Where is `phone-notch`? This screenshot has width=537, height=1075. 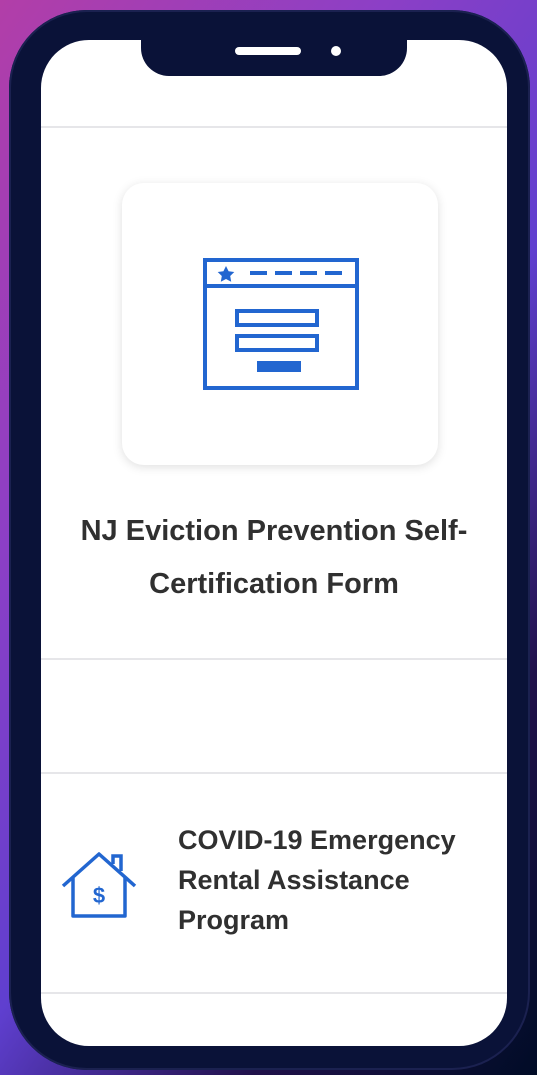
phone-notch is located at coordinates (274, 48).